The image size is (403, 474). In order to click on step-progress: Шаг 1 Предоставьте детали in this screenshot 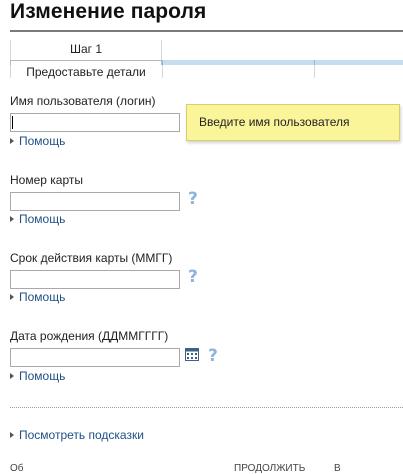, I will do `click(206, 59)`.